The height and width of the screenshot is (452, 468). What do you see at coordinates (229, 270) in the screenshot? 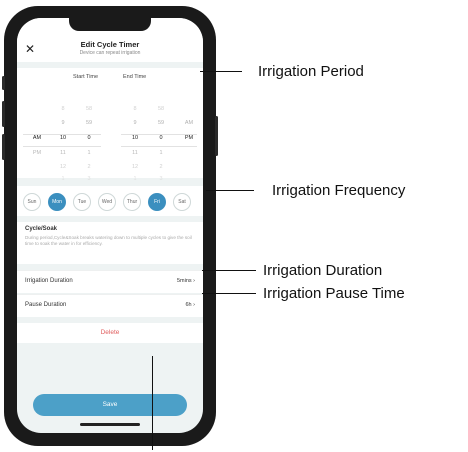
I see `callout-line-duration` at bounding box center [229, 270].